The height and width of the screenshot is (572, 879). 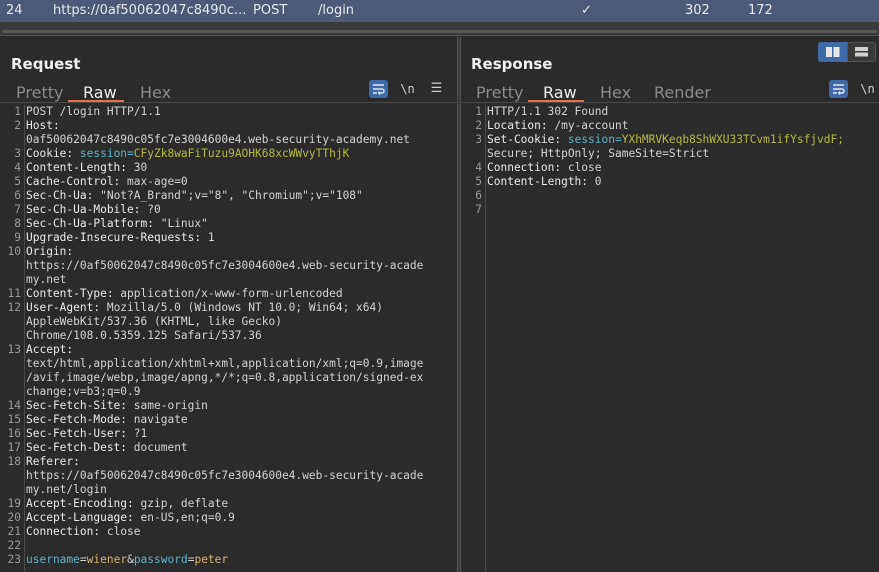 I want to click on history-status: 302, so click(x=697, y=10).